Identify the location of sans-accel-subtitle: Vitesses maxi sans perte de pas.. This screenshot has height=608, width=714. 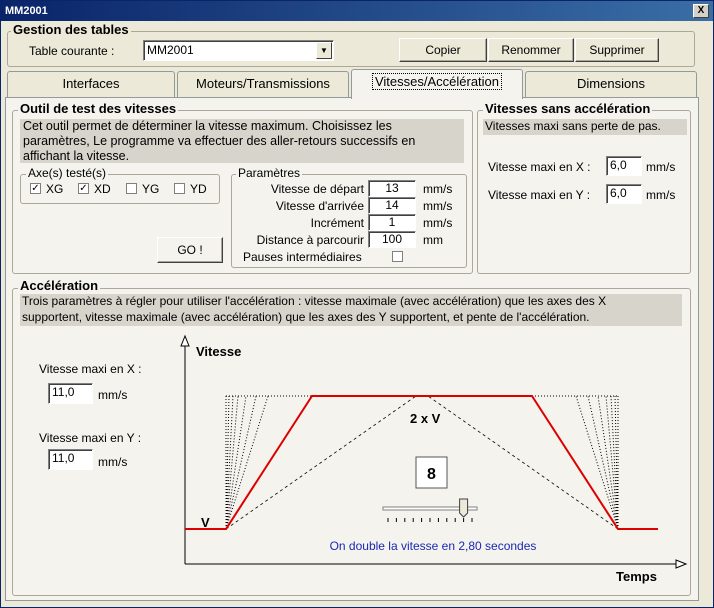
(573, 126).